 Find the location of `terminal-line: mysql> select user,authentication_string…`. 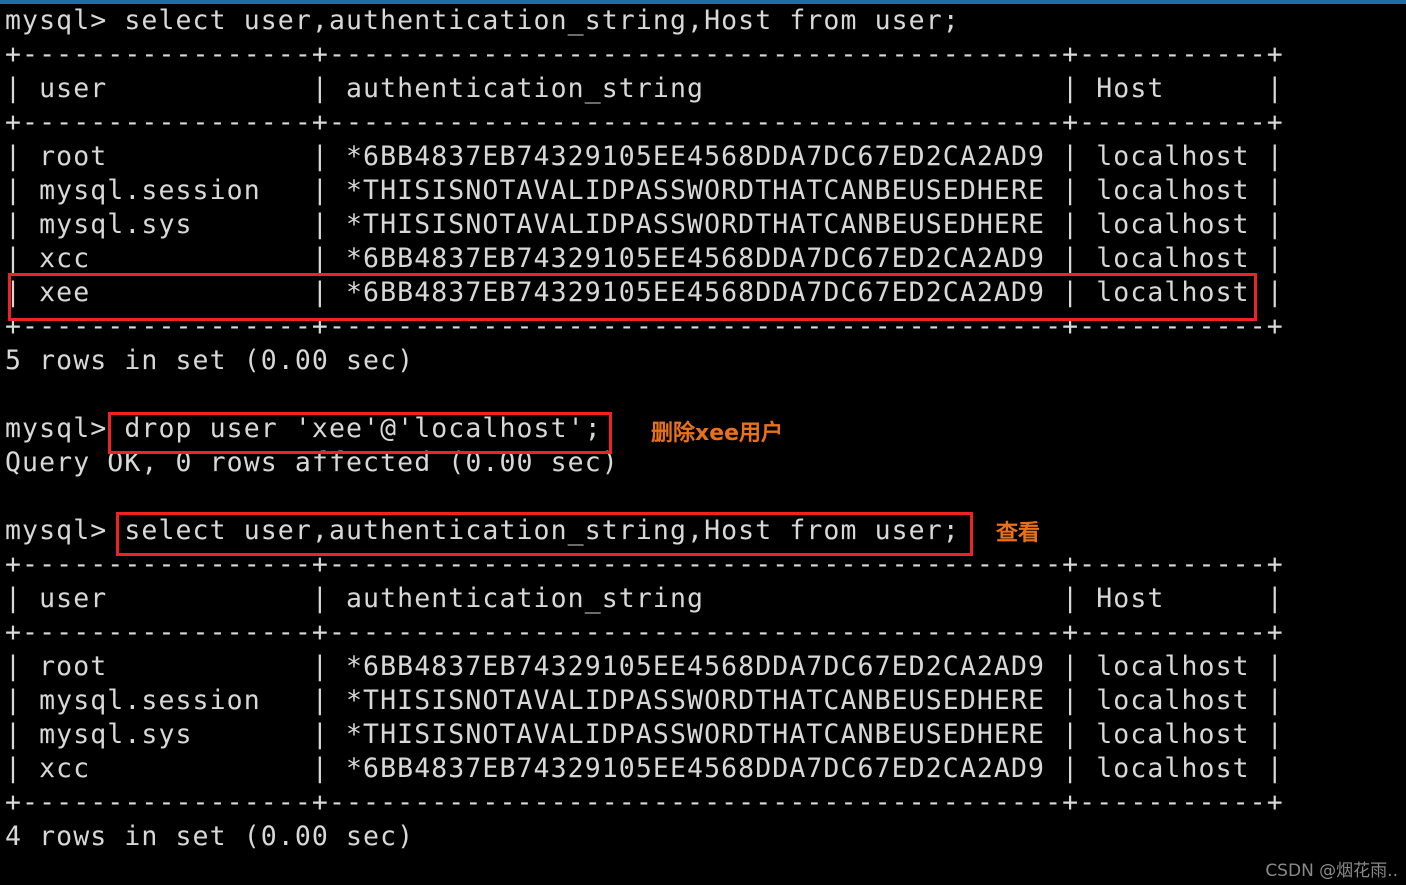

terminal-line: mysql> select user,authentication_string… is located at coordinates (482, 20).